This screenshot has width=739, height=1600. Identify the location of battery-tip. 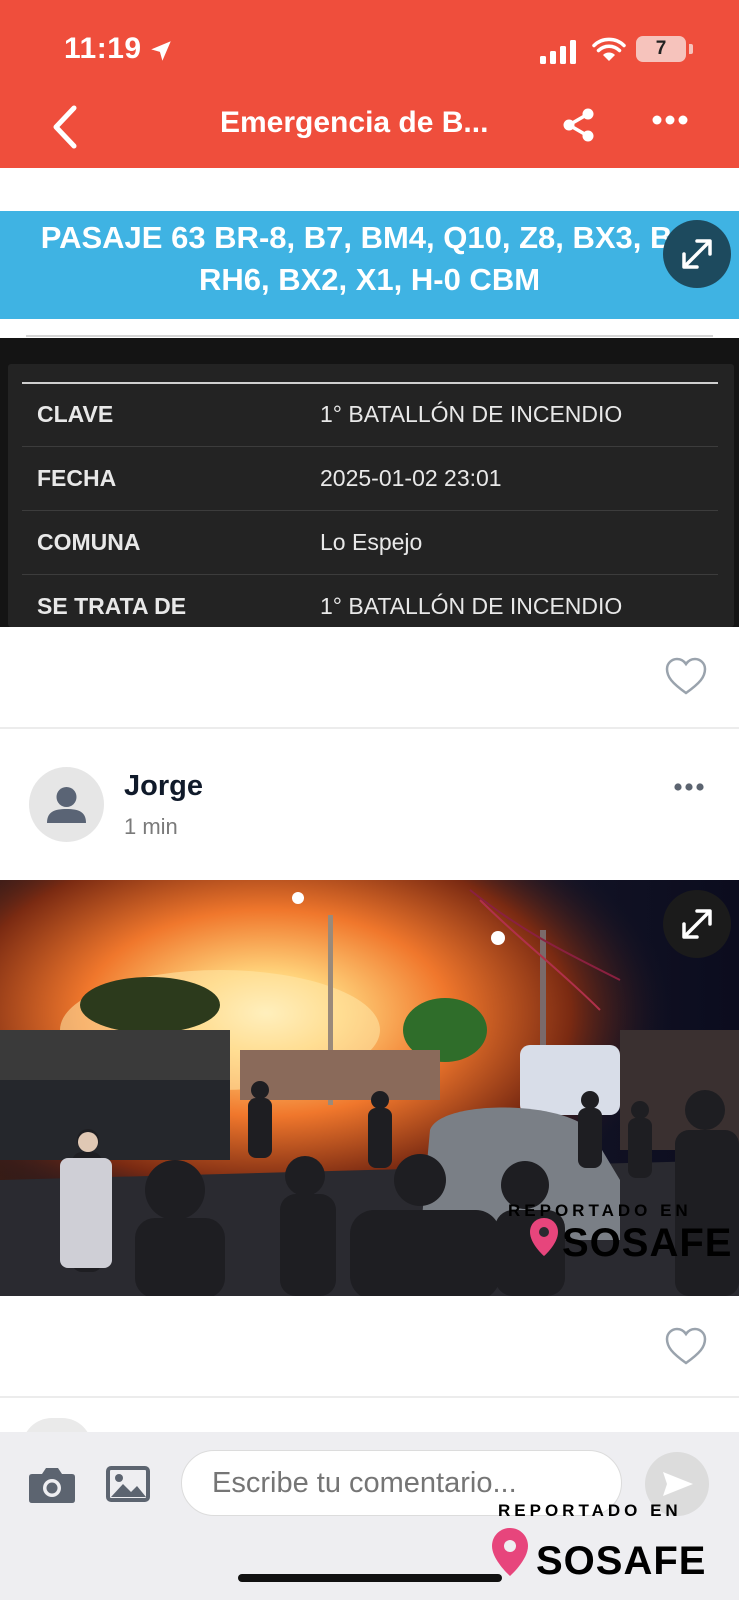
(691, 49).